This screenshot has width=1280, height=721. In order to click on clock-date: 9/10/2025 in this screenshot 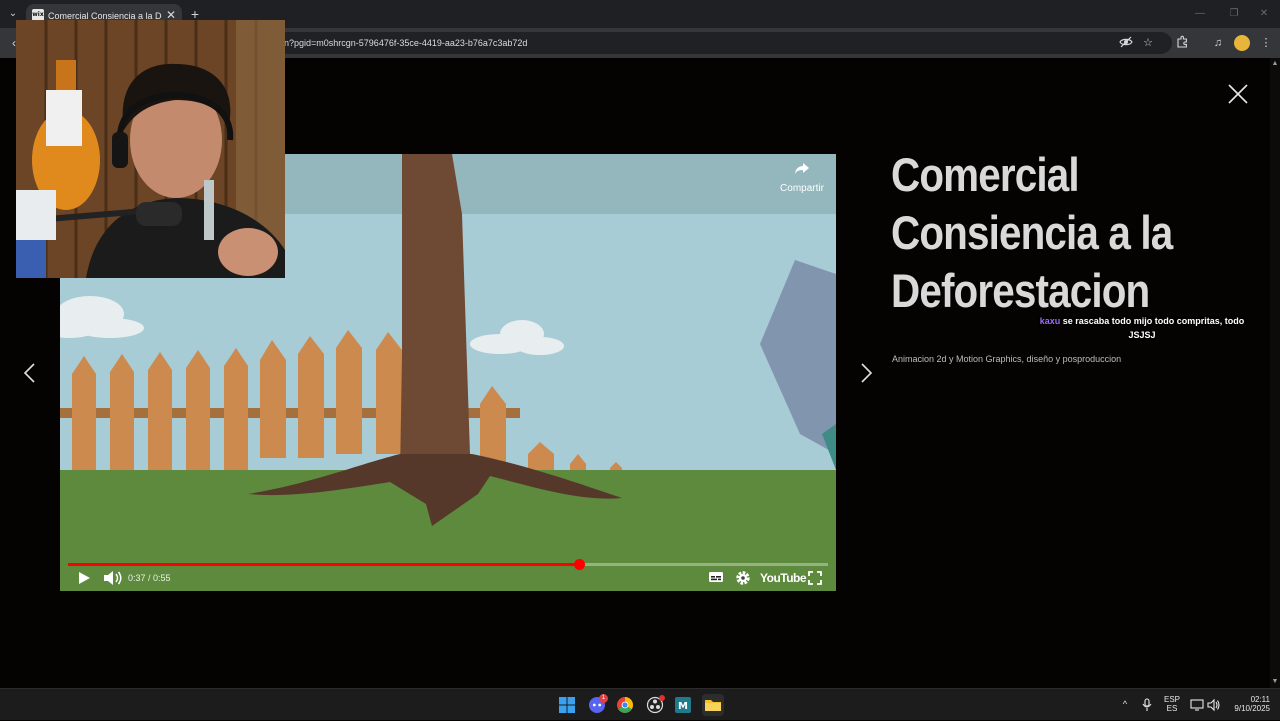, I will do `click(1252, 708)`.